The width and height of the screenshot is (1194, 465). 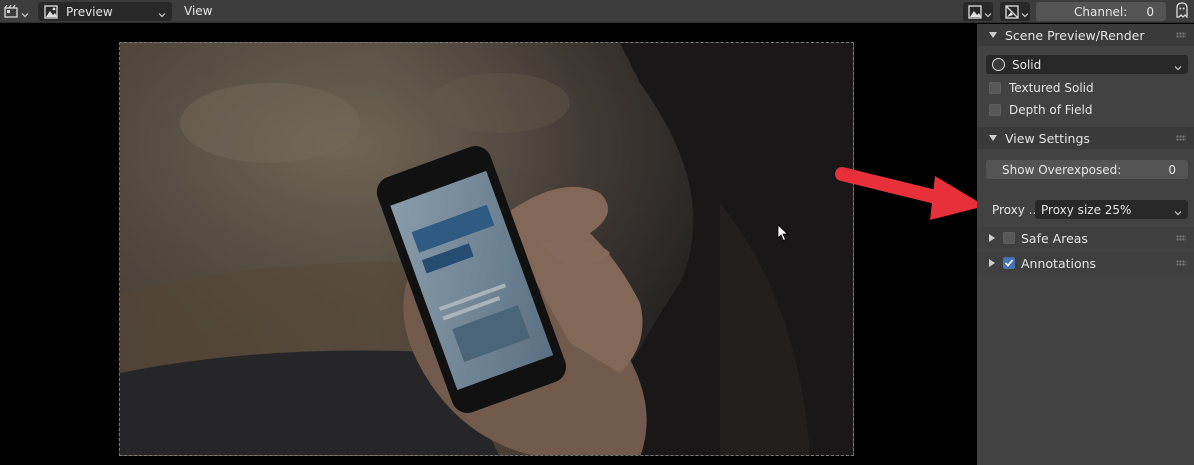 I want to click on mouse-cursor-icon, so click(x=783, y=234).